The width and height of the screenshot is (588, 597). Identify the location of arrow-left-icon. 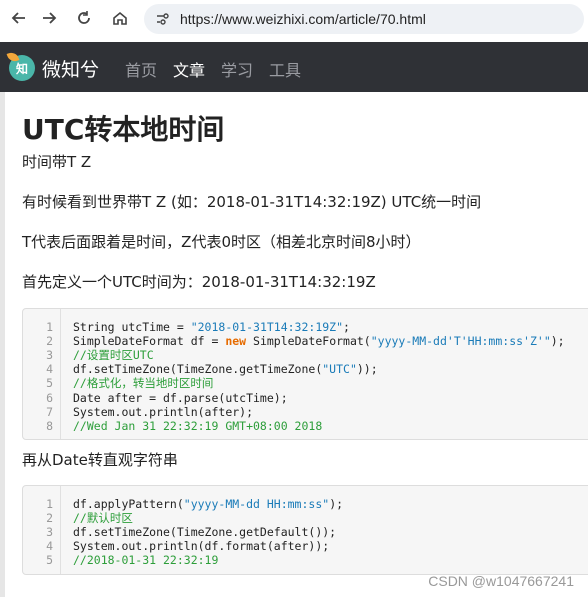
(18, 18).